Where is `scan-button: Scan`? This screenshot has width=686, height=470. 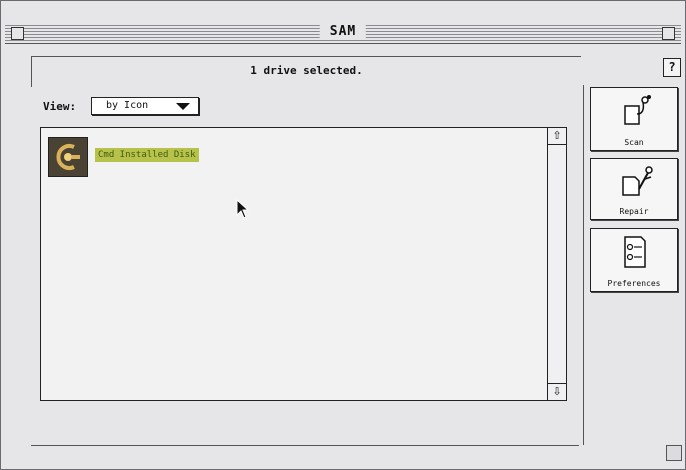 scan-button: Scan is located at coordinates (634, 119).